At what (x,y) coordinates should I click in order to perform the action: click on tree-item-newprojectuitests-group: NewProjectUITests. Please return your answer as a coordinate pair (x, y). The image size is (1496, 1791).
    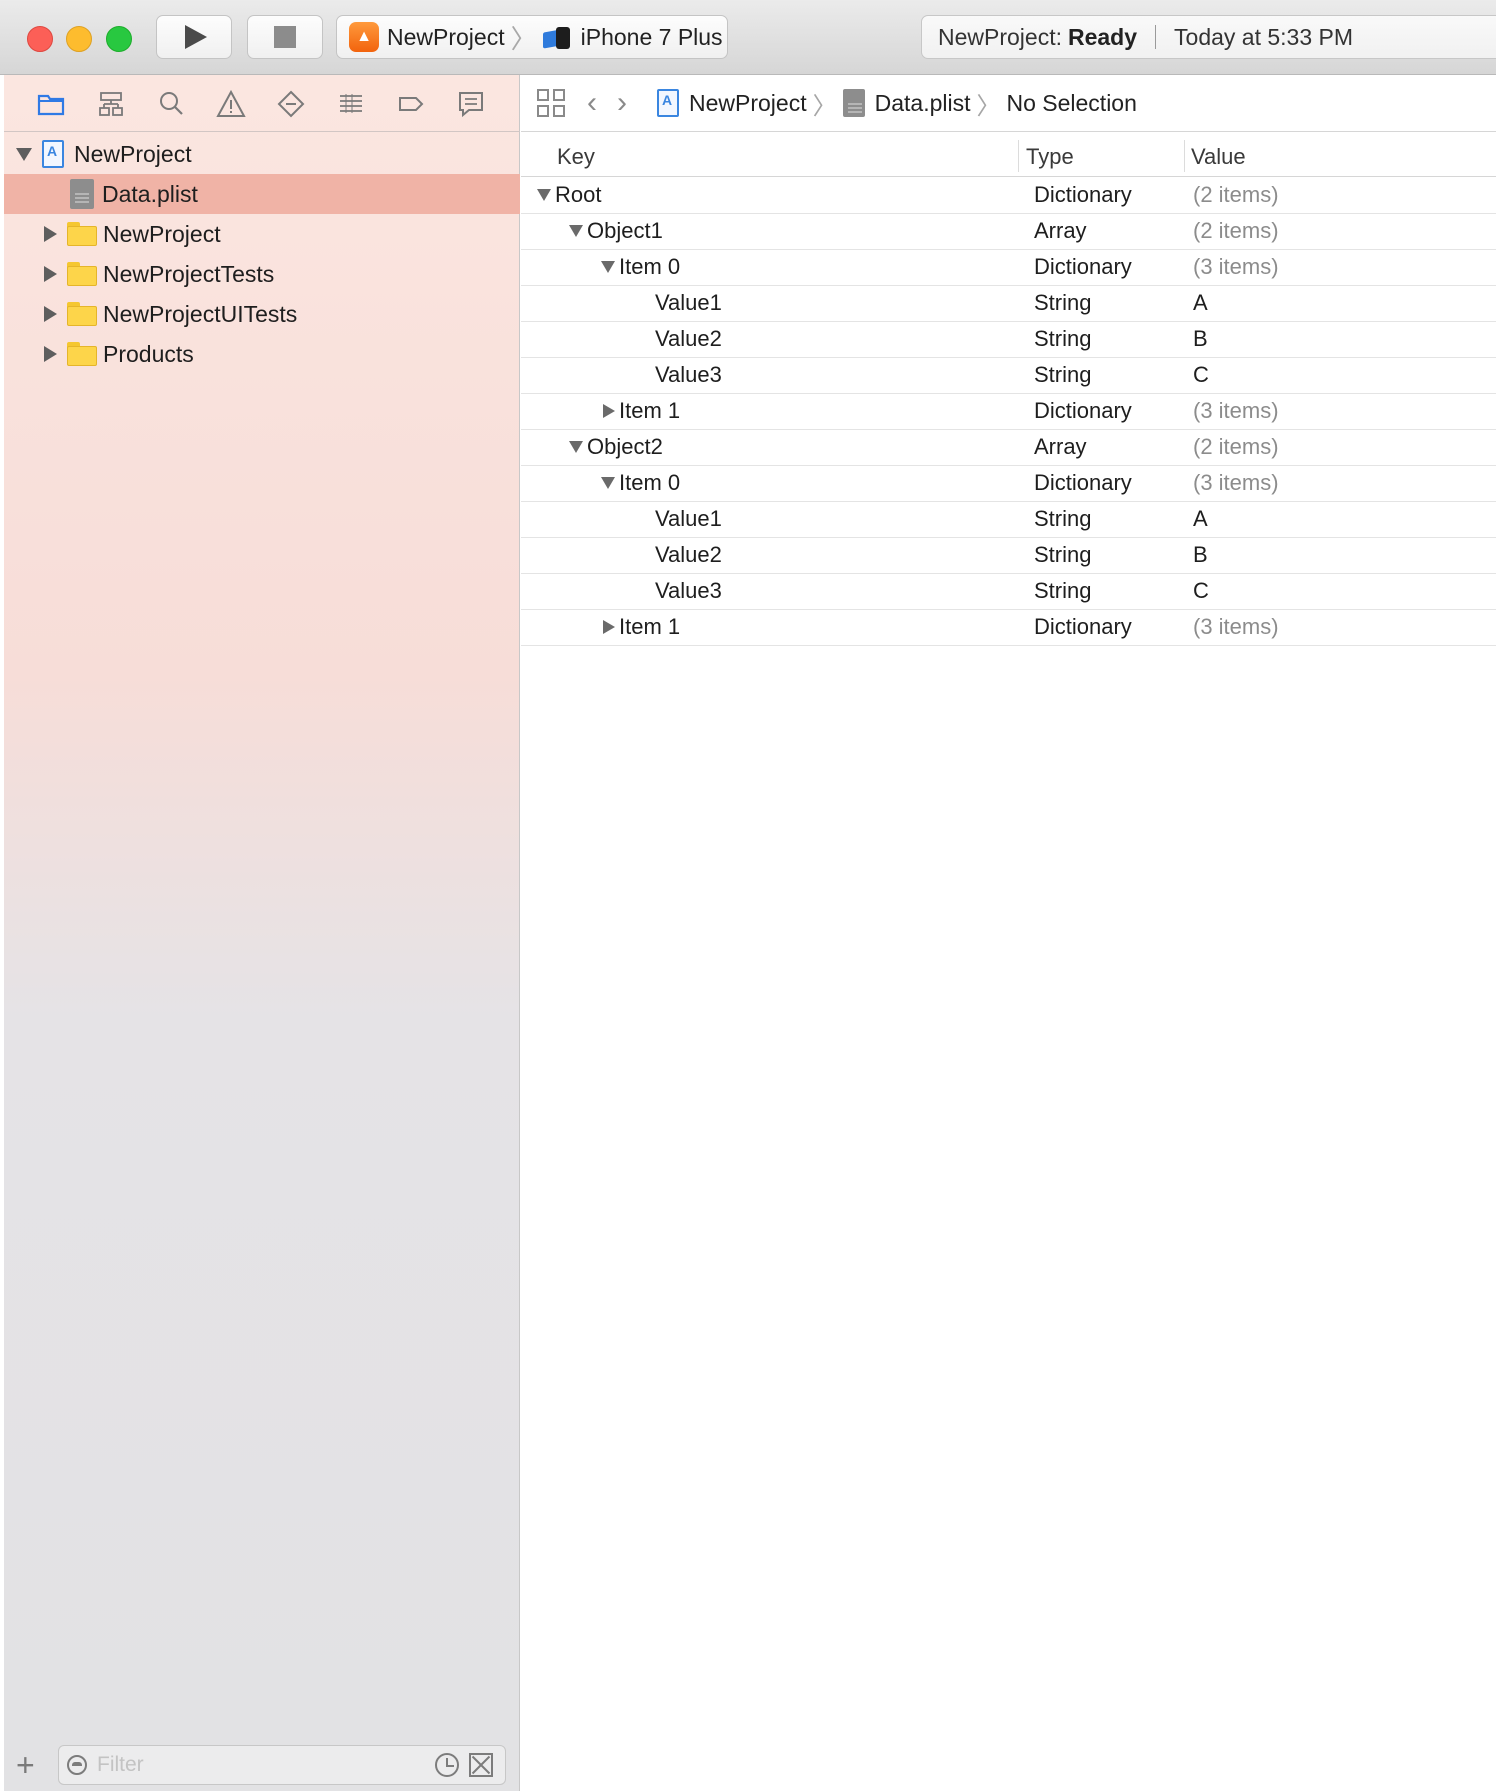
    Looking at the image, I should click on (262, 314).